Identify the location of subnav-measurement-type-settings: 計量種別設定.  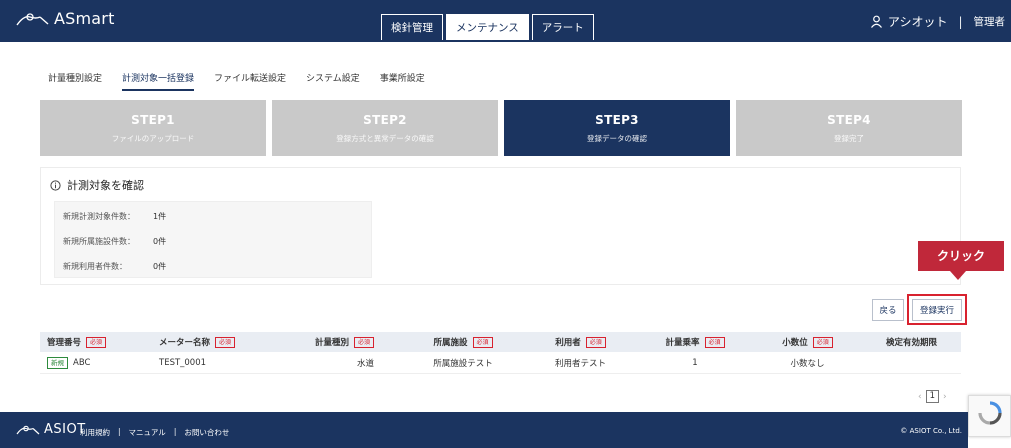
(75, 81).